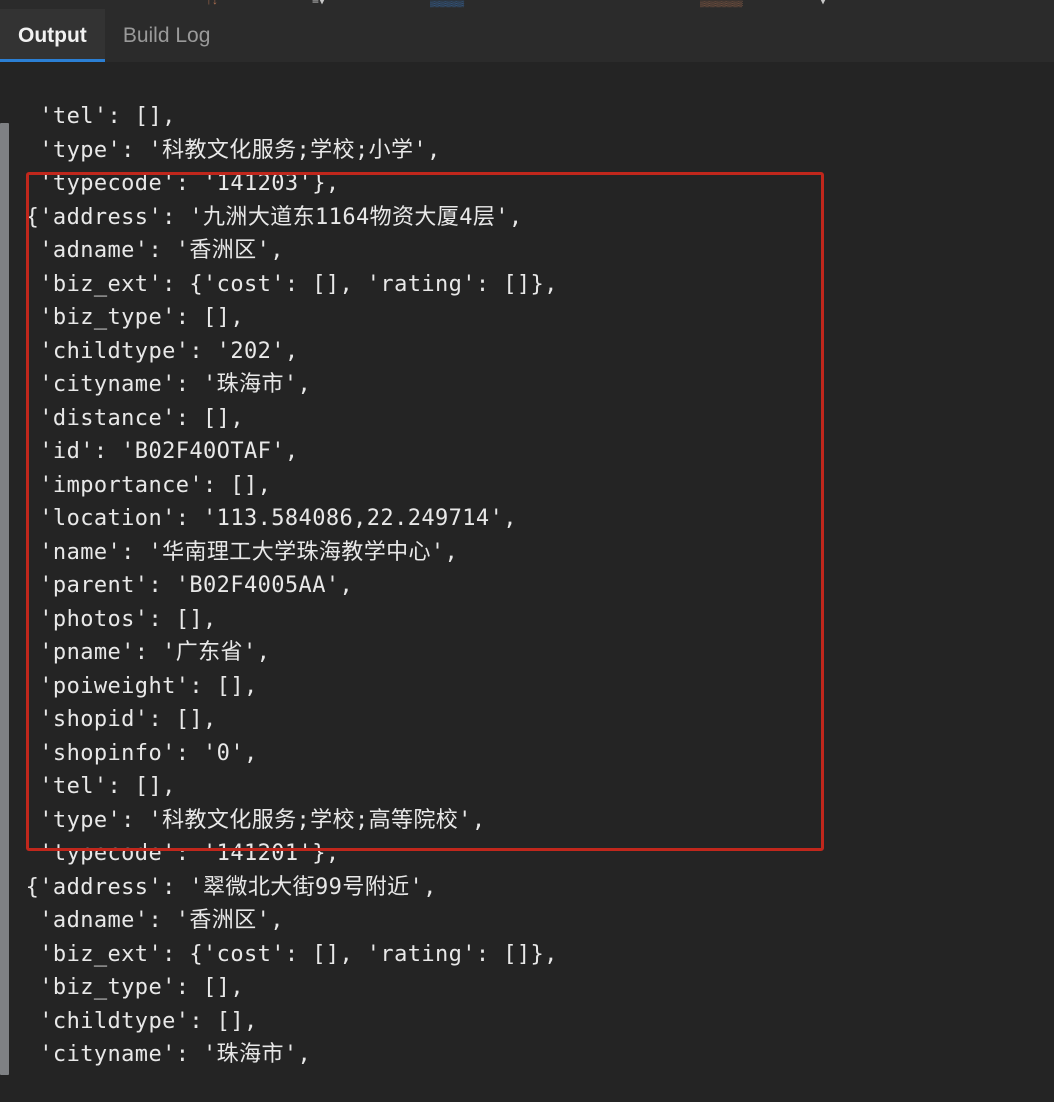 This screenshot has width=1054, height=1102. Describe the element at coordinates (176, 183) in the screenshot. I see `console-line: 'typecode': '141203'},` at that location.